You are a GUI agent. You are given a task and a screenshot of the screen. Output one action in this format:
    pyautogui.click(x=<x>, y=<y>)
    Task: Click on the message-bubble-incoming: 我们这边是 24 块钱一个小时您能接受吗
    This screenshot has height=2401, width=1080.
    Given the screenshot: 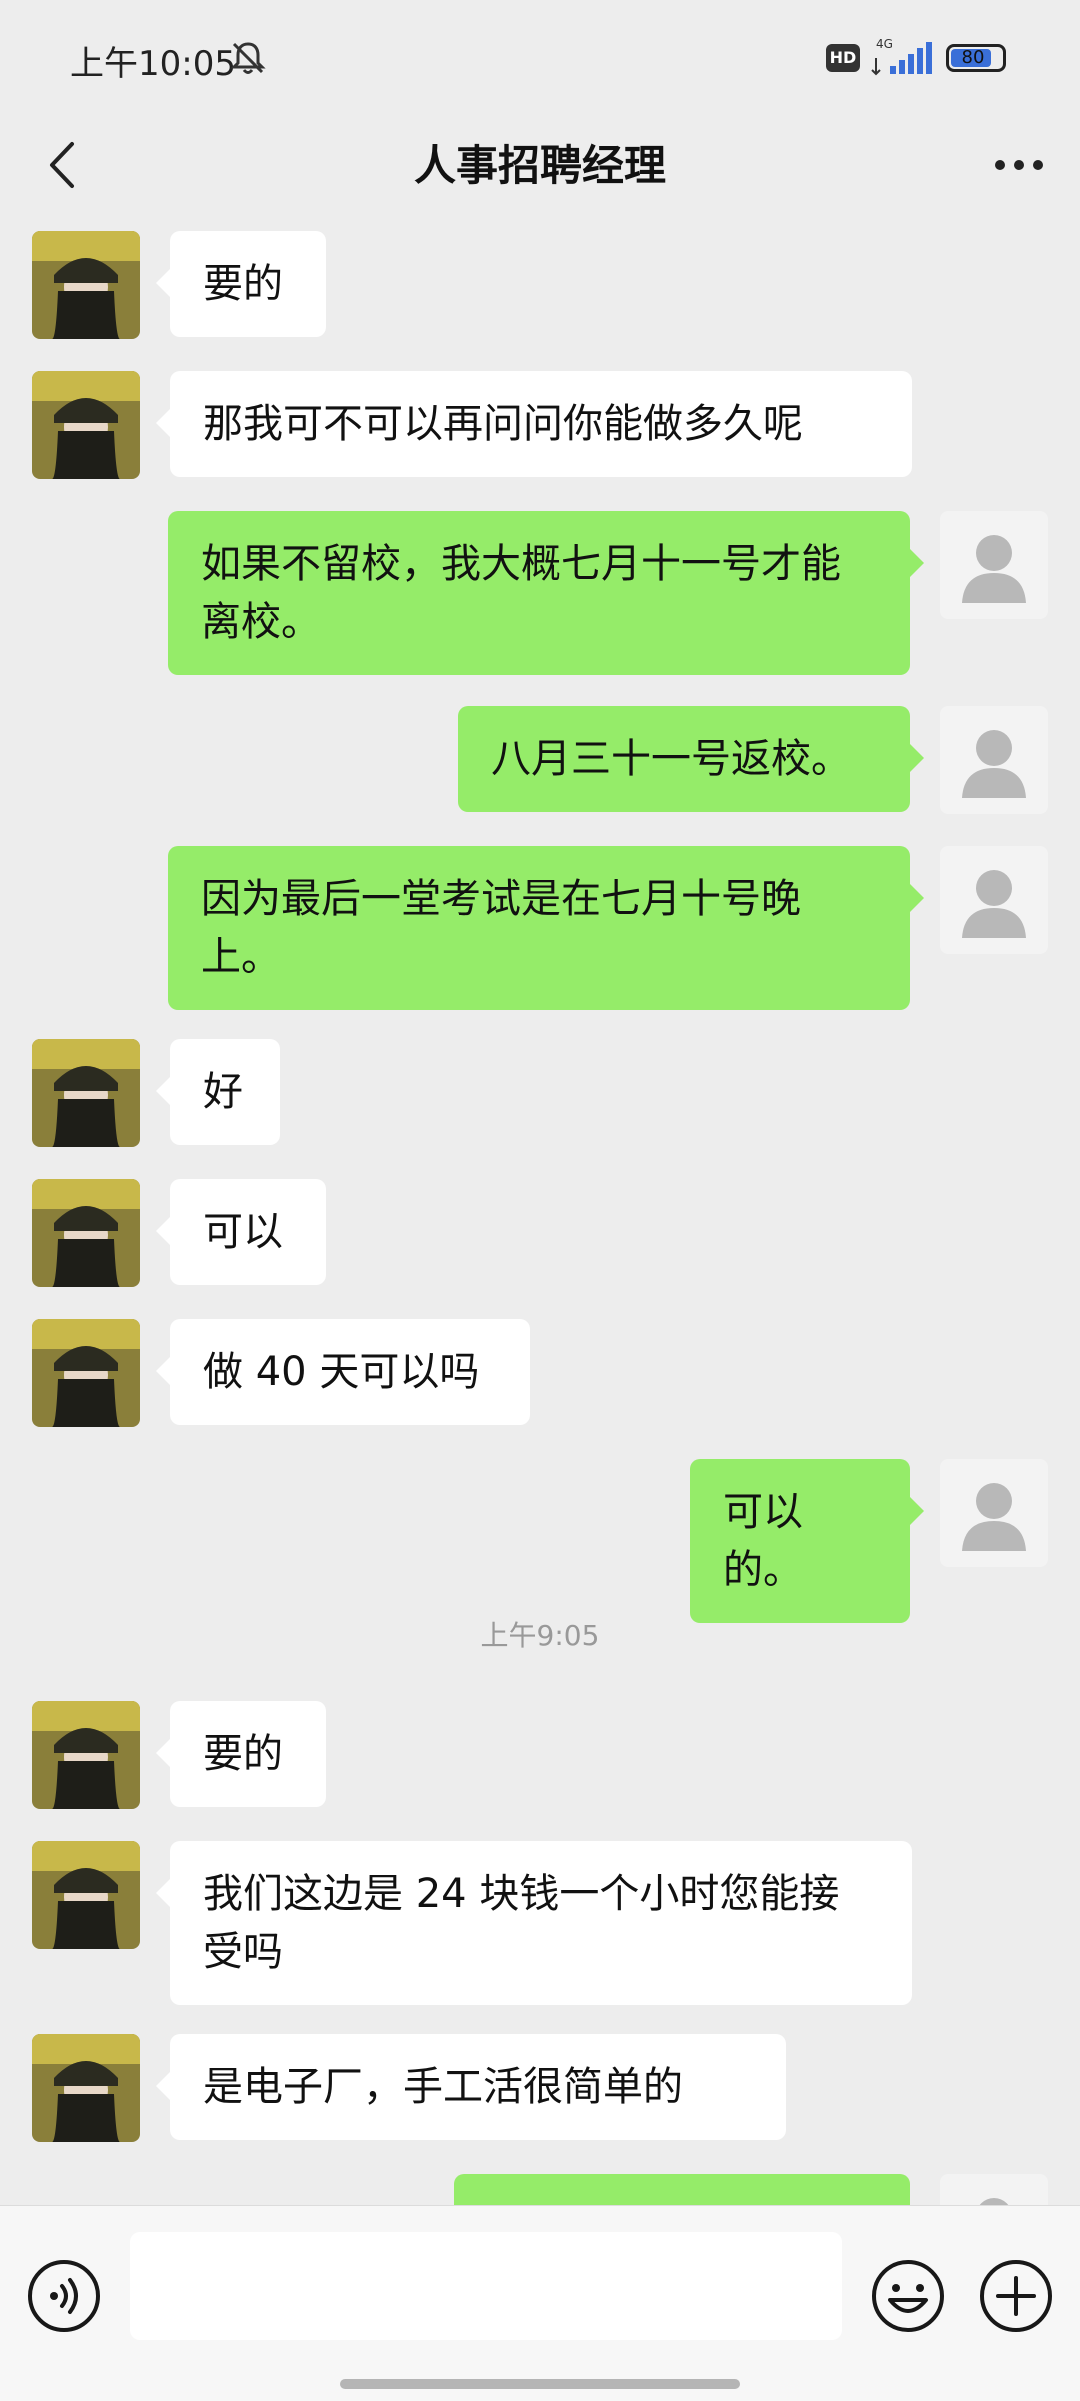 What is the action you would take?
    pyautogui.click(x=534, y=1923)
    